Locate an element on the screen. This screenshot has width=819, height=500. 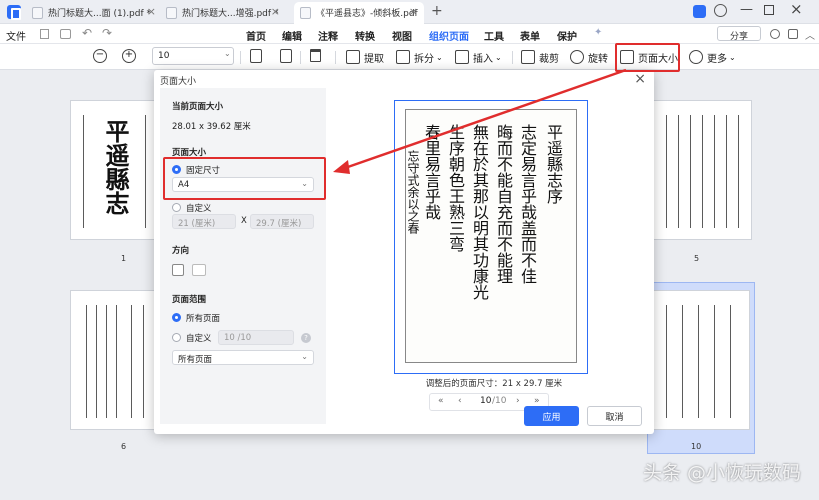
annotation-arrow is located at coordinates (480, 121).